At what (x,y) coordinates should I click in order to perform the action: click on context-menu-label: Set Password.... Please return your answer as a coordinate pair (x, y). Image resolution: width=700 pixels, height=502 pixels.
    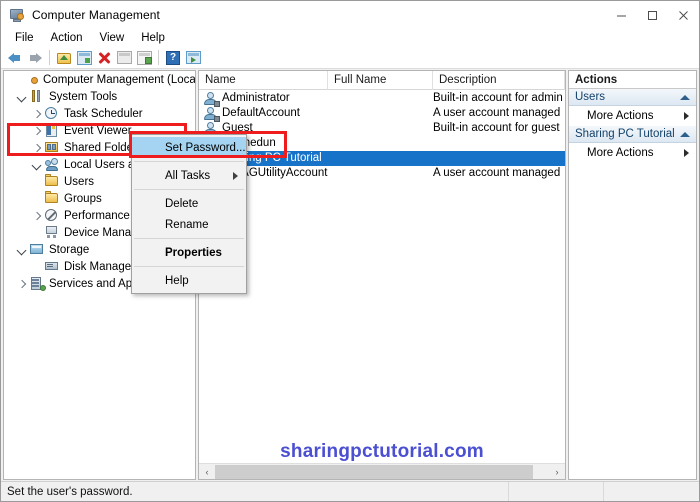
    Looking at the image, I should click on (205, 147).